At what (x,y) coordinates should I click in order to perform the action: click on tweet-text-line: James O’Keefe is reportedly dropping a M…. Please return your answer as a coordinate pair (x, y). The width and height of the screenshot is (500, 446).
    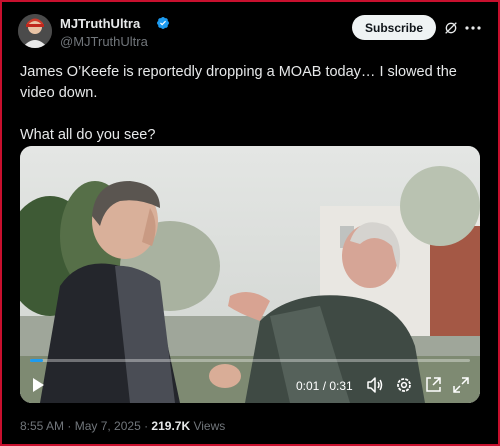
    Looking at the image, I should click on (238, 82).